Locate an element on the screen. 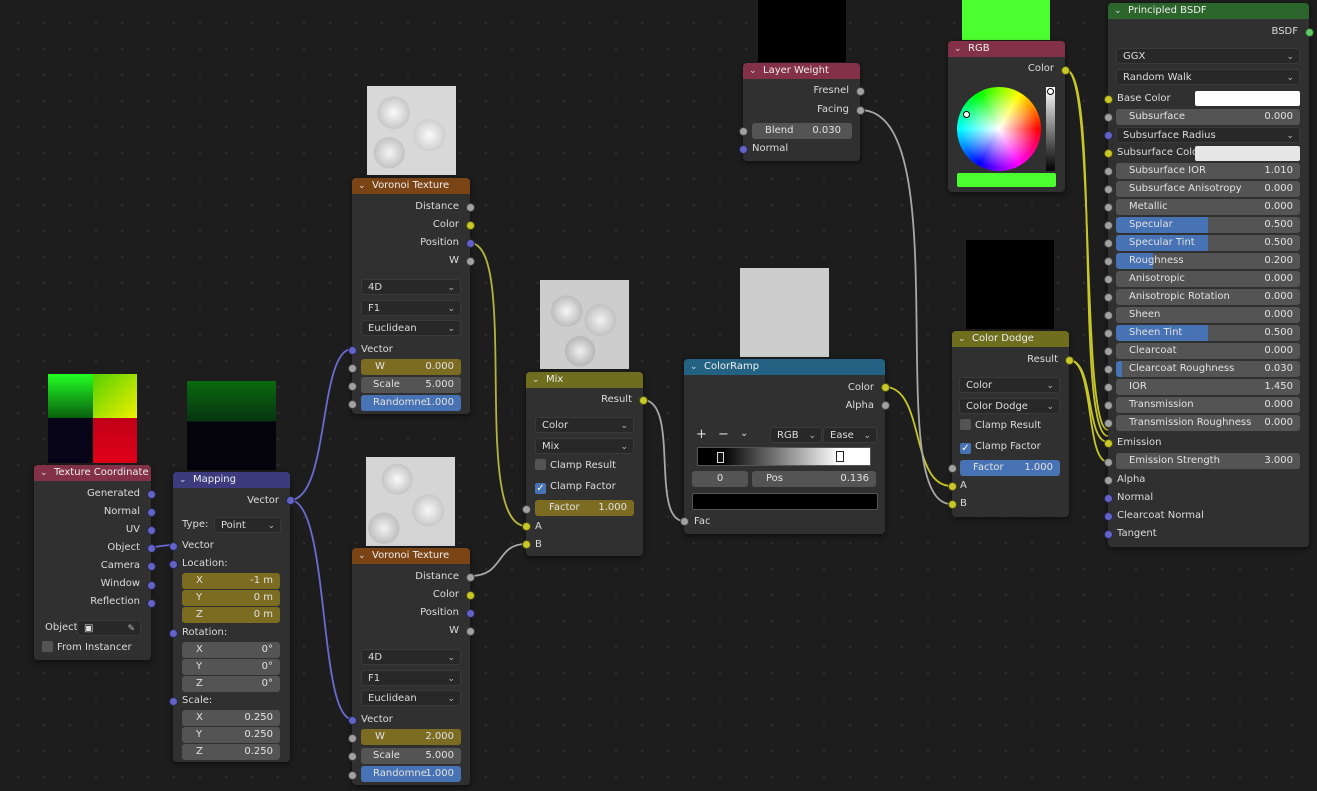 Image resolution: width=1317 pixels, height=791 pixels. bsdf-field-sheen-tint: Sheen Tint 0.500 is located at coordinates (1208, 333).